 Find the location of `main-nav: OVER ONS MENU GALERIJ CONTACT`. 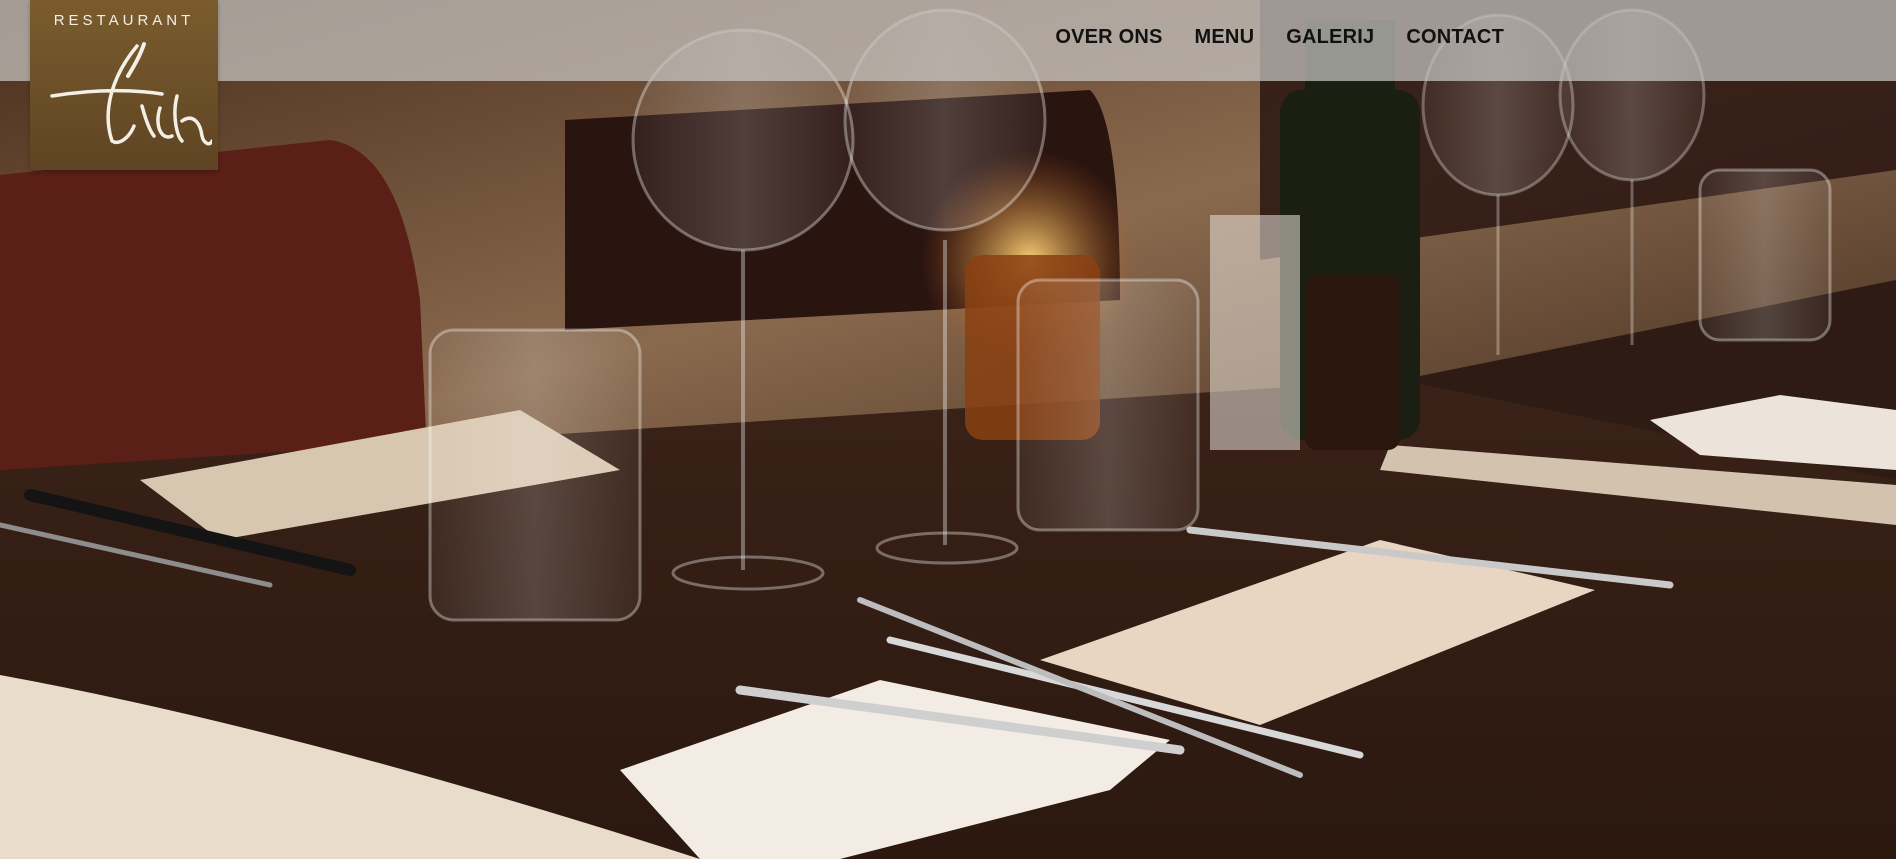

main-nav: OVER ONS MENU GALERIJ CONTACT is located at coordinates (1279, 37).